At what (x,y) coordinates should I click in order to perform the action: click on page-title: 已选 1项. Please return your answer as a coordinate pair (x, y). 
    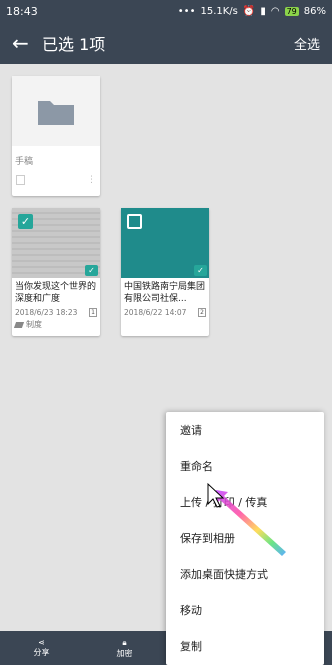
    Looking at the image, I should click on (74, 44).